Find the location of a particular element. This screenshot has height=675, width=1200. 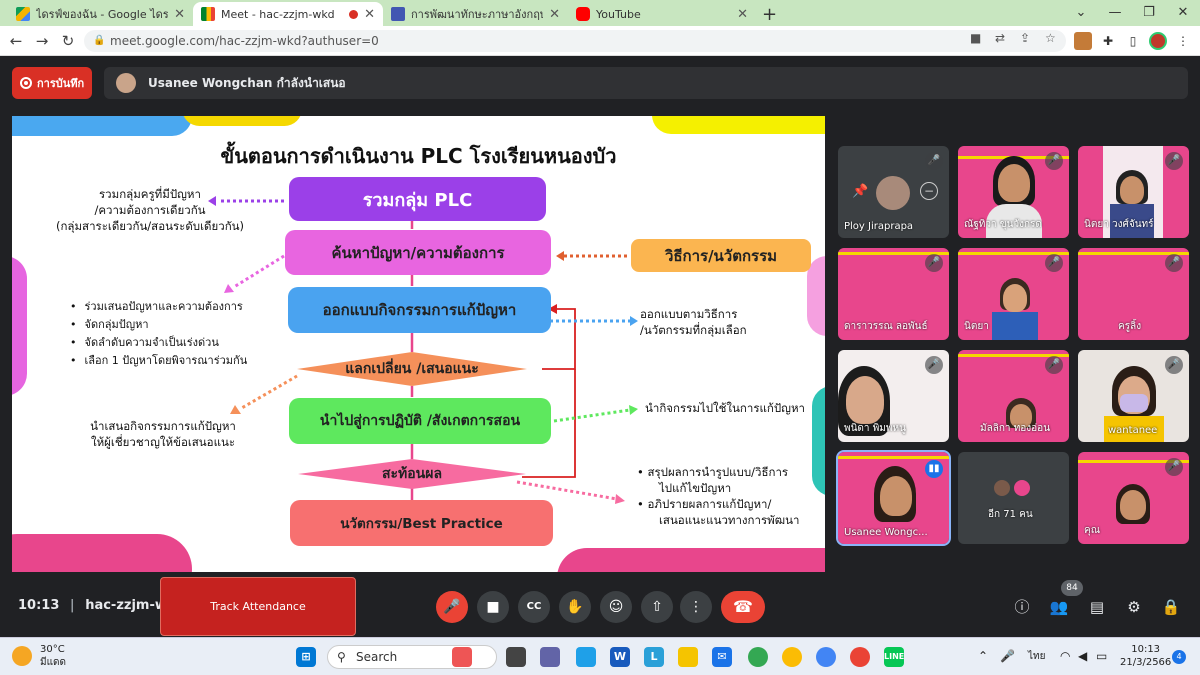

bullet-item-cont: เสนอแนะแนวทางการพัฒนา is located at coordinates (729, 520).